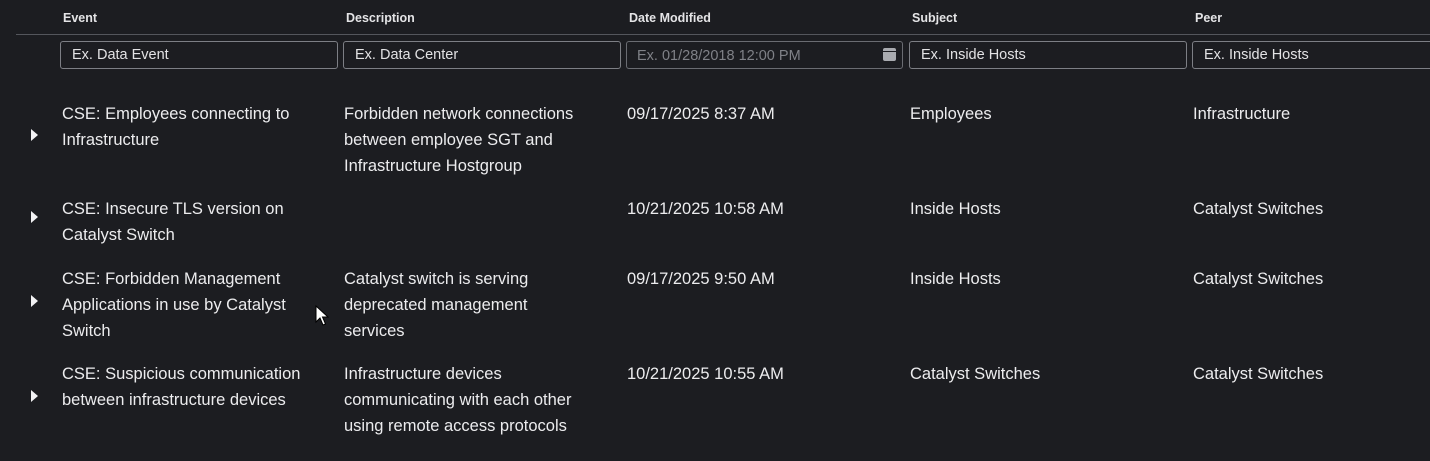  What do you see at coordinates (455, 426) in the screenshot?
I see `cell-description-line: using remote access protocols` at bounding box center [455, 426].